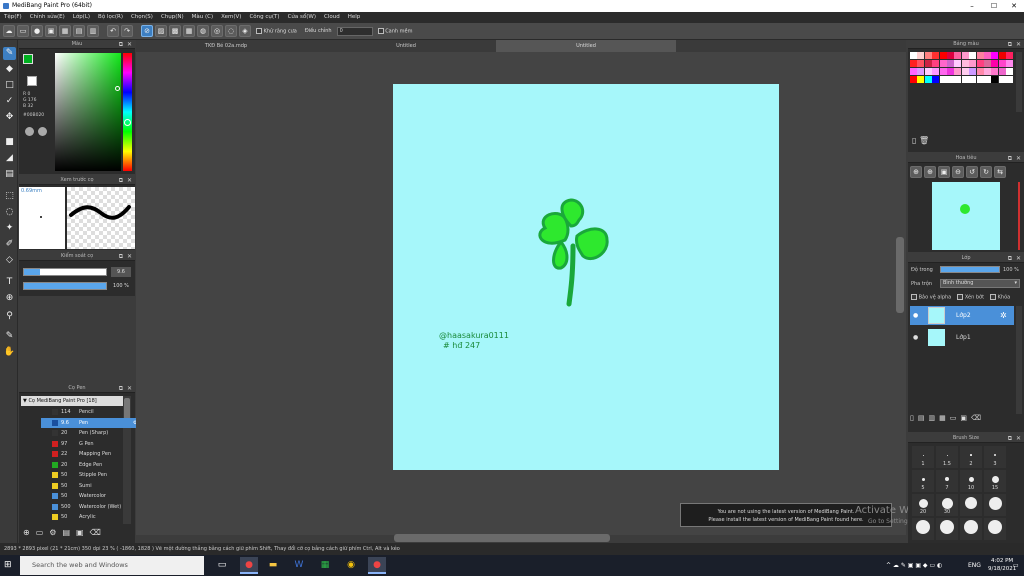 This screenshot has height=576, width=1024. I want to click on close-button: ✕, so click(1014, 6).